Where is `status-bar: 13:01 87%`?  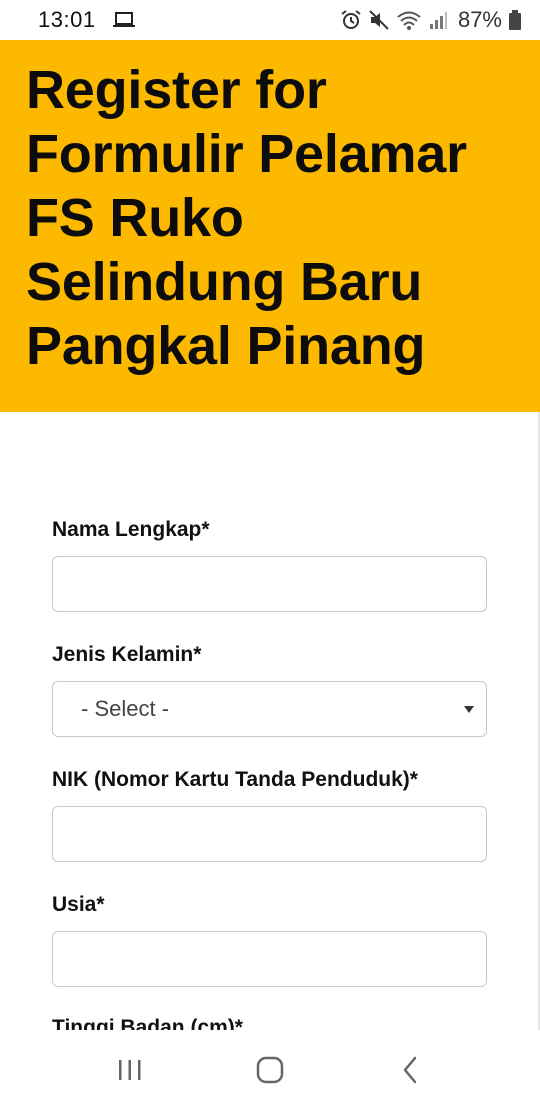
status-bar: 13:01 87% is located at coordinates (270, 20).